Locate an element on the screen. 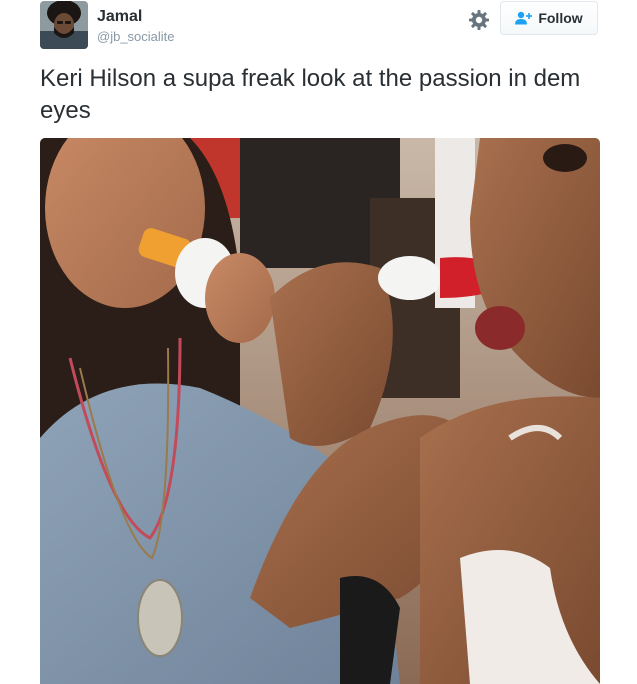 This screenshot has width=637, height=684. follow-button: Follow is located at coordinates (549, 18).